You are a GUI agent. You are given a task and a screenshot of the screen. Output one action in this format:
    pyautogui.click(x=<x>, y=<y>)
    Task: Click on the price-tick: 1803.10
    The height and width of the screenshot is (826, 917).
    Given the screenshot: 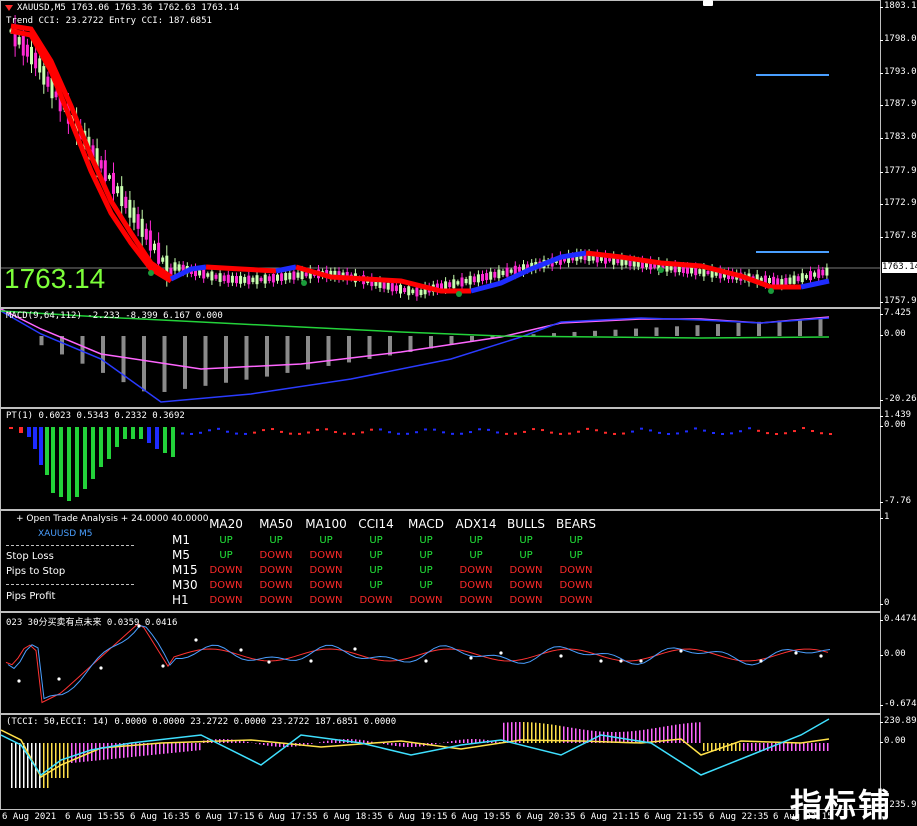 What is the action you would take?
    pyautogui.click(x=900, y=6)
    